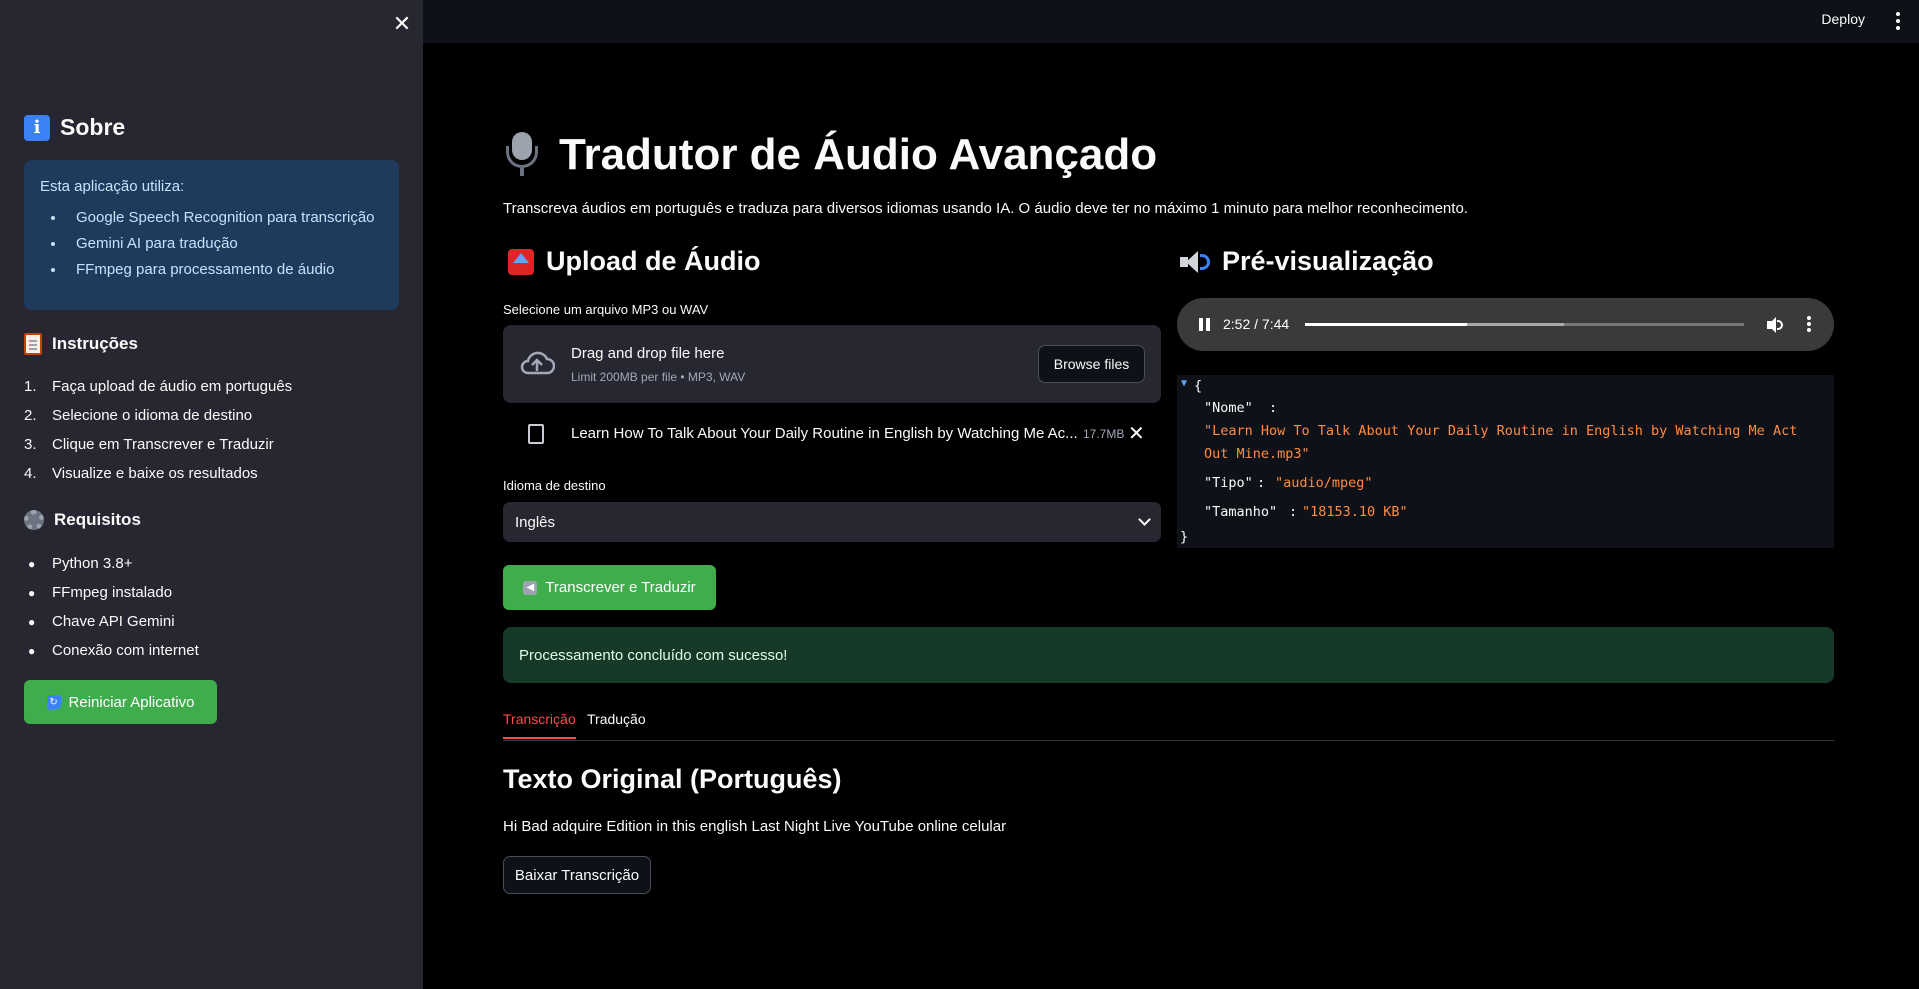 Image resolution: width=1919 pixels, height=989 pixels. I want to click on tab-transcricao: Transcrição, so click(539, 725).